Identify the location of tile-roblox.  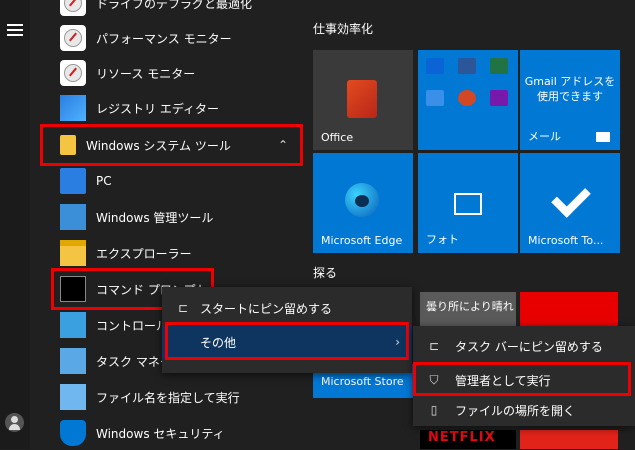
(569, 439).